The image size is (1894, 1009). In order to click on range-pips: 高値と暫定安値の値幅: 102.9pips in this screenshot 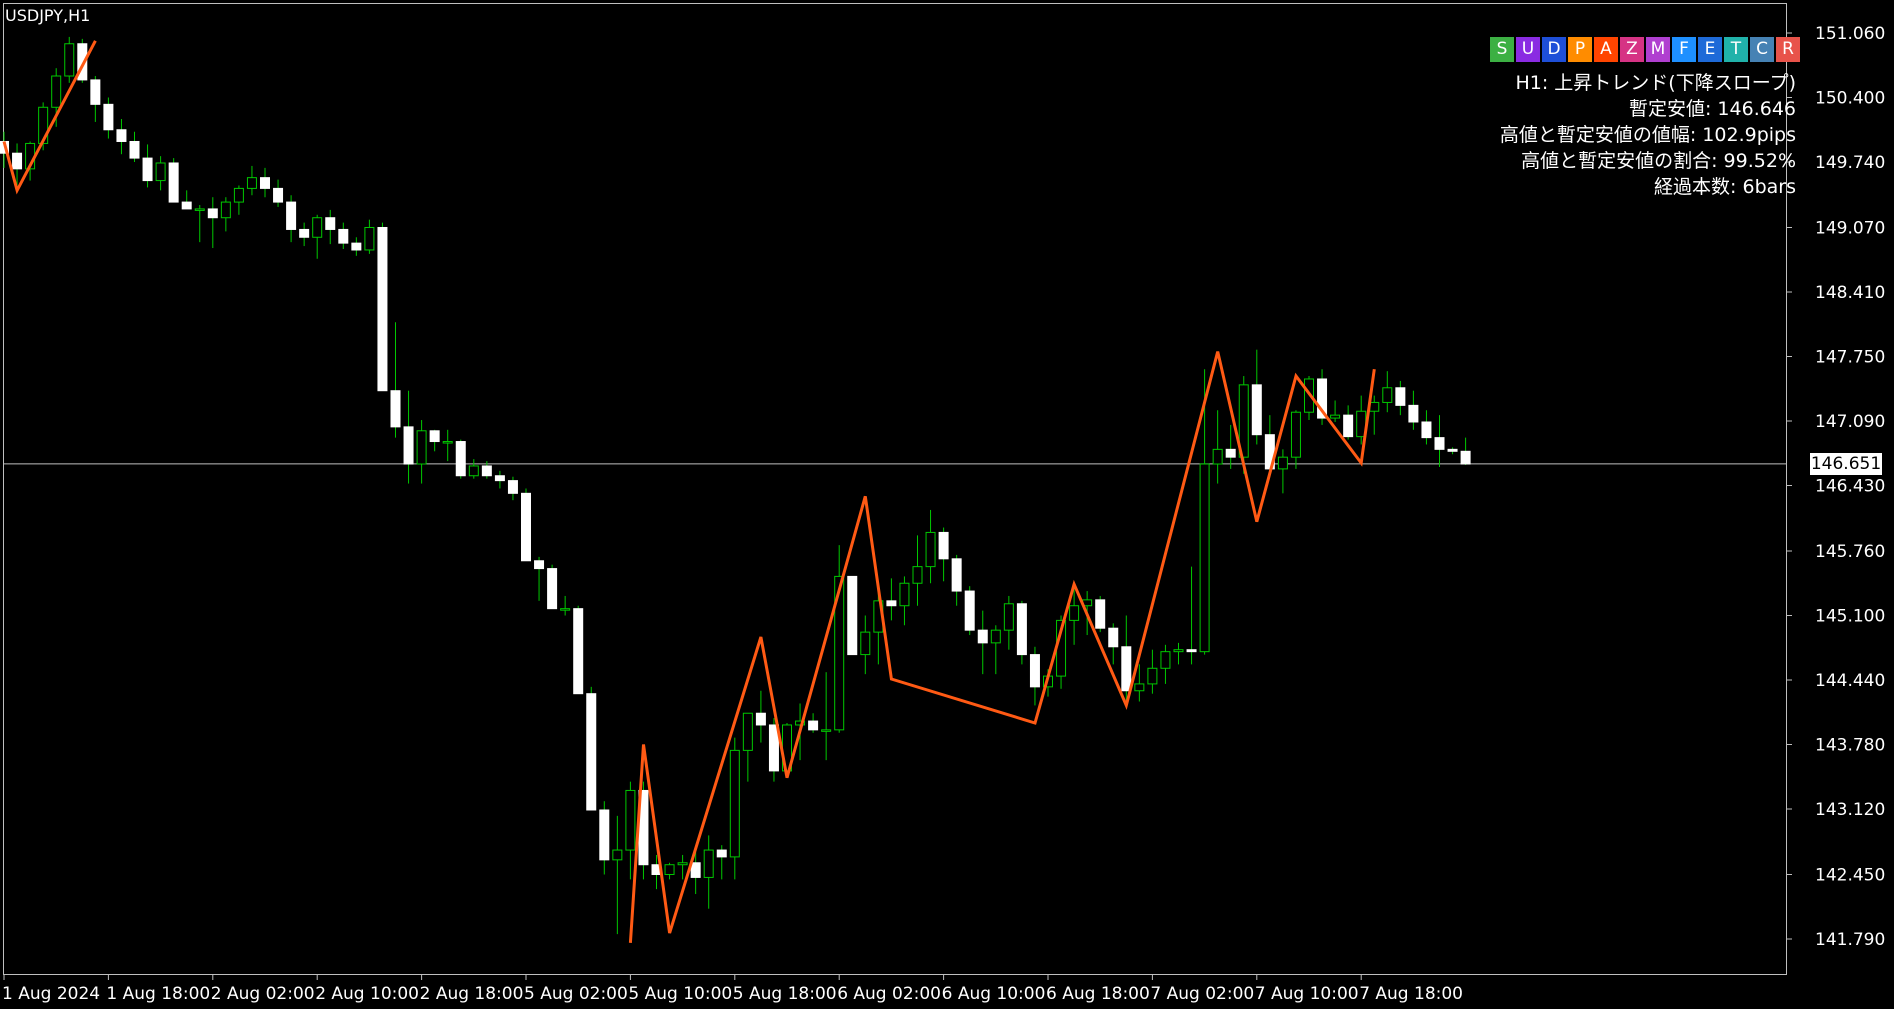, I will do `click(1647, 135)`.